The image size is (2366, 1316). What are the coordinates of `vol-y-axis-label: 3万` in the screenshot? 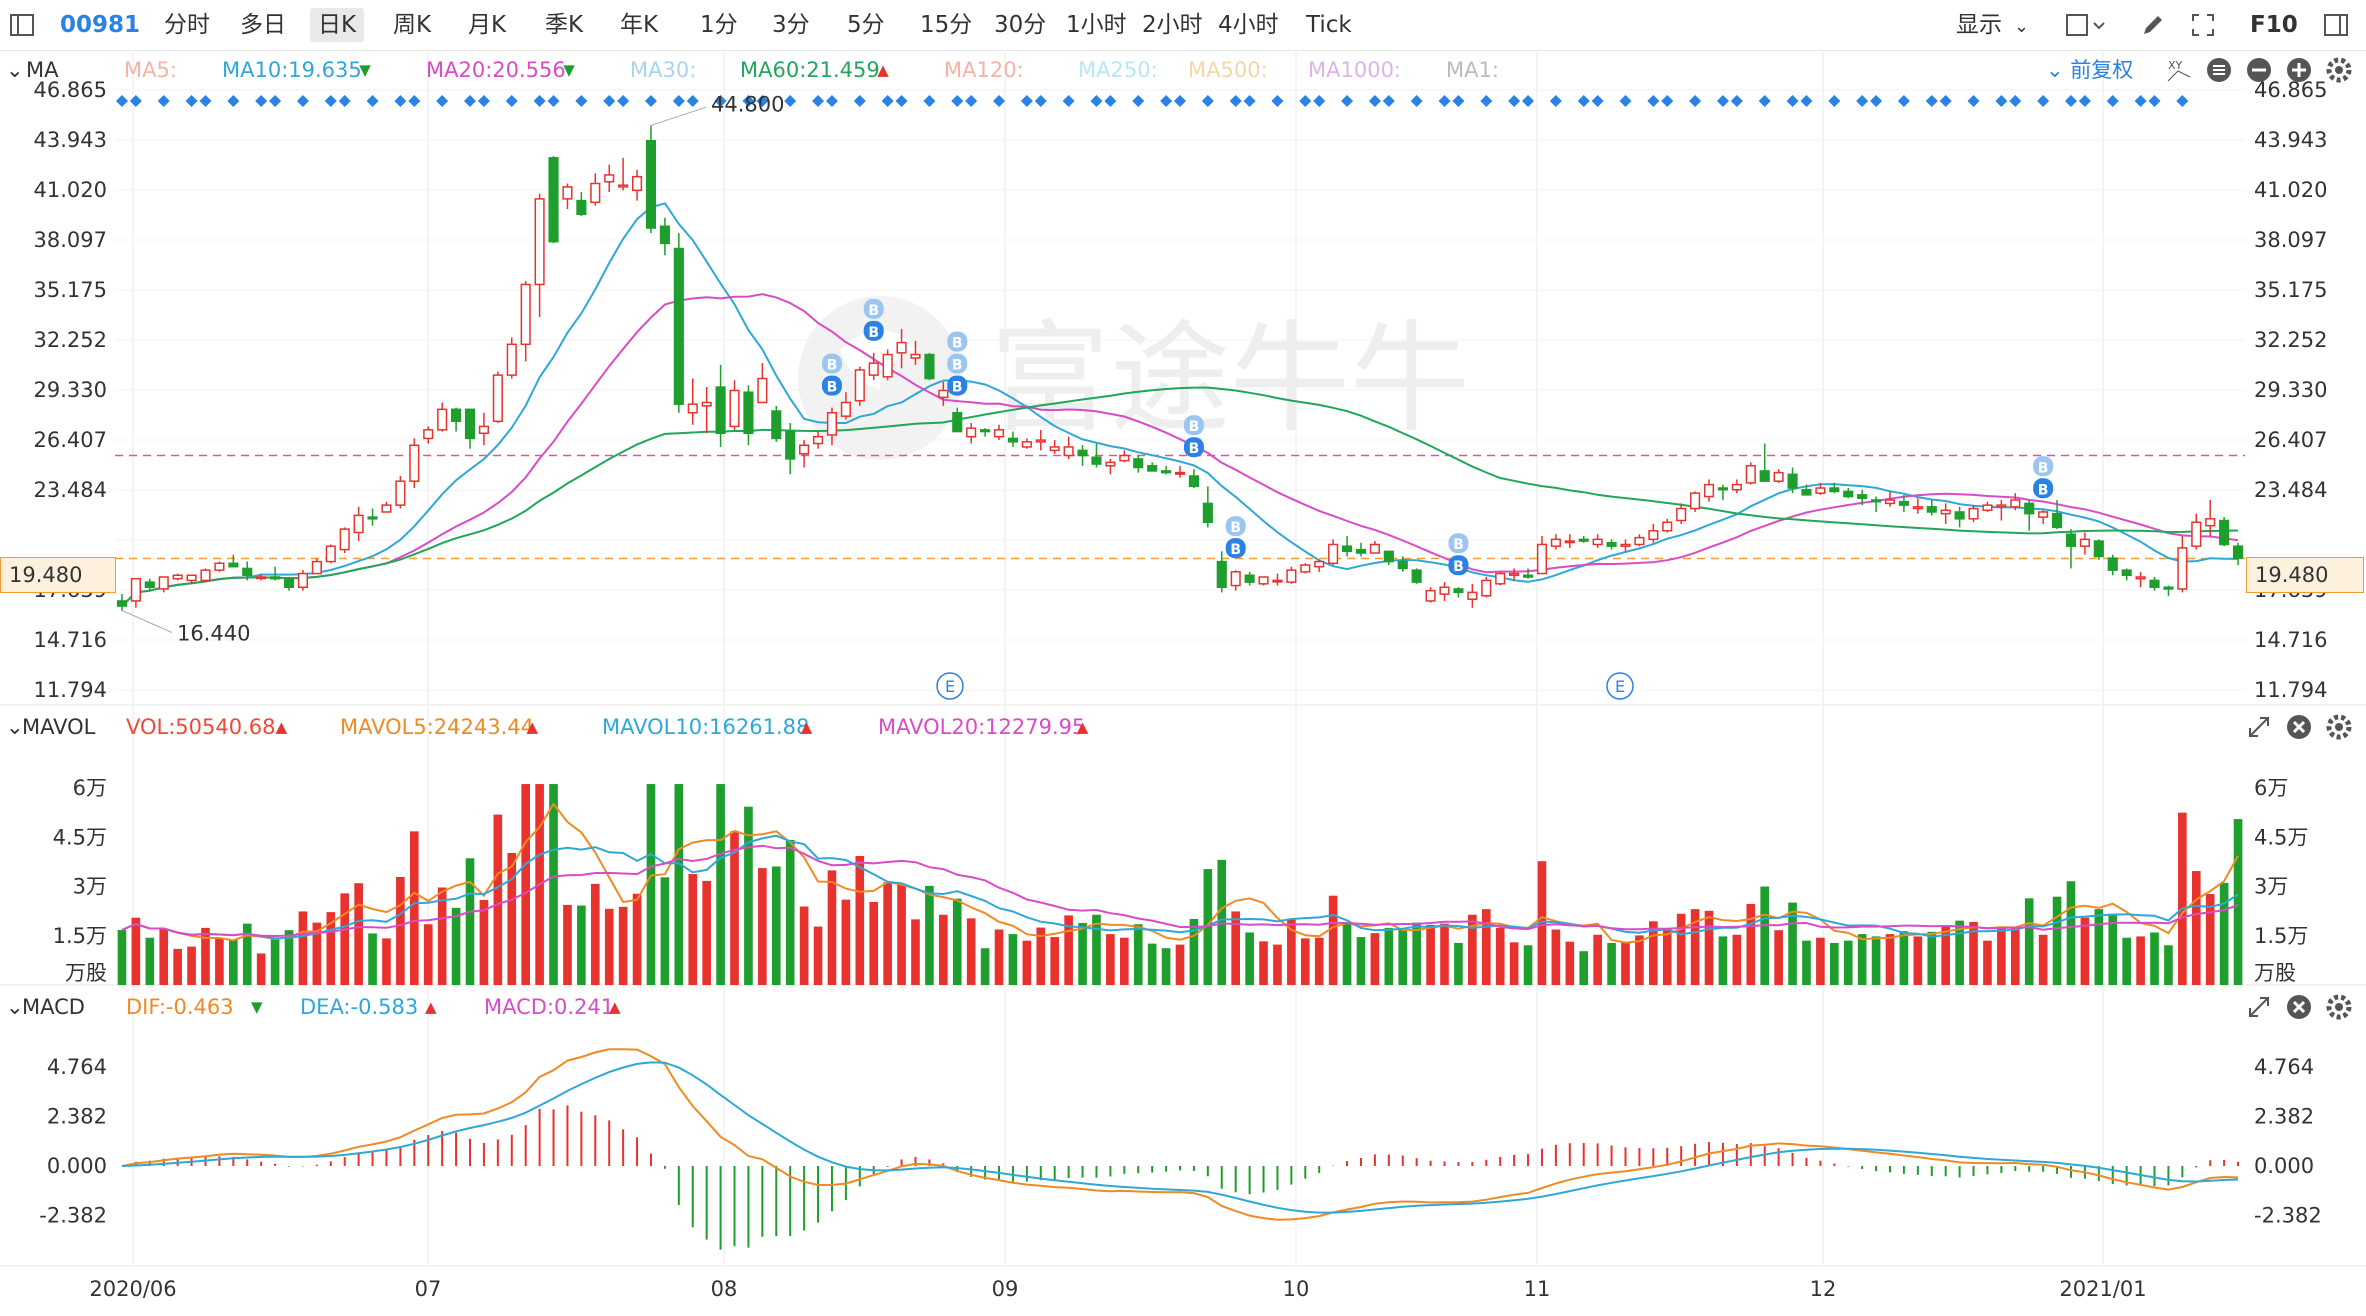 It's located at (2271, 887).